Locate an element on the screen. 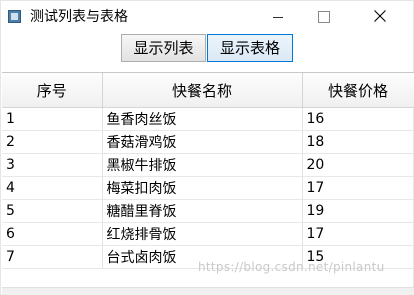 The width and height of the screenshot is (414, 295). table-row: 1 鱼香肉丝饭 16 is located at coordinates (208, 119).